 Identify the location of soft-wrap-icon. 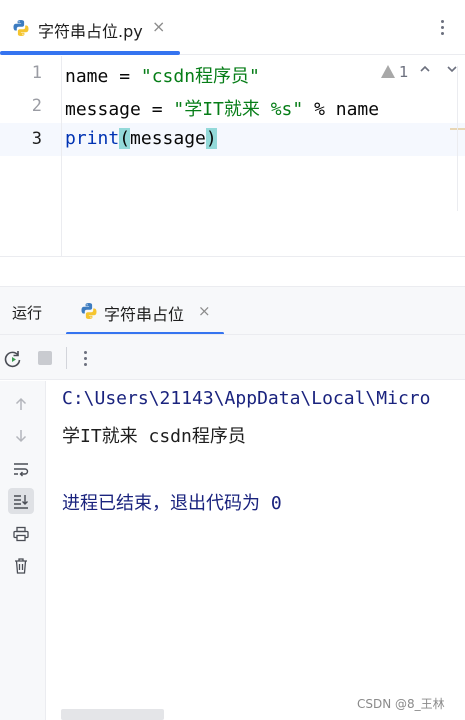
(21, 470).